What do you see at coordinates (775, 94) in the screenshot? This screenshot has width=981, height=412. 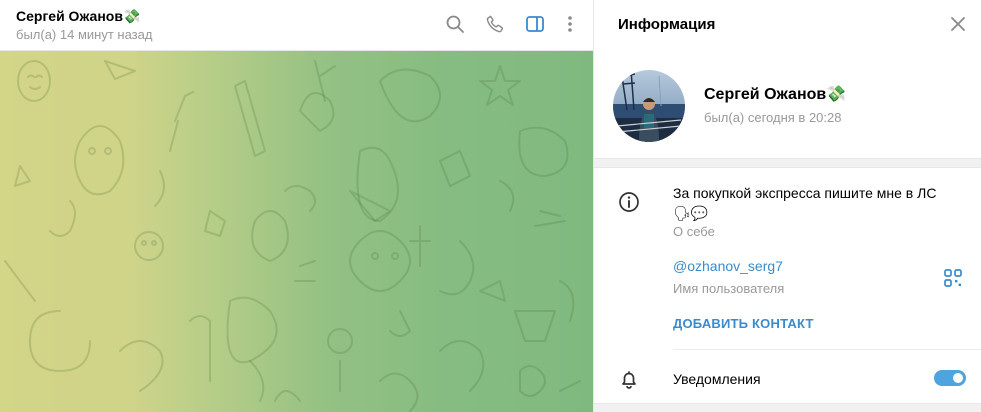 I see `profile-name: Сергей Ожанов💸` at bounding box center [775, 94].